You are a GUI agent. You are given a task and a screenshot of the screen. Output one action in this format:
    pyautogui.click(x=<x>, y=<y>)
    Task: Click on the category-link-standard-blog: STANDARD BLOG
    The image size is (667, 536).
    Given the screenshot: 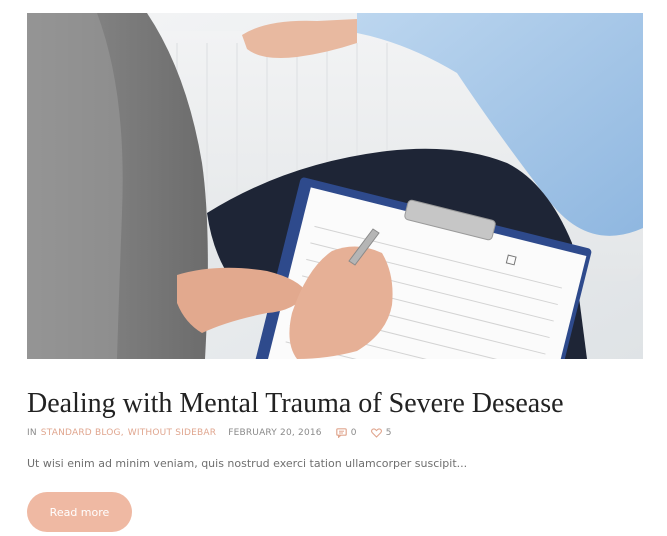 What is the action you would take?
    pyautogui.click(x=81, y=433)
    